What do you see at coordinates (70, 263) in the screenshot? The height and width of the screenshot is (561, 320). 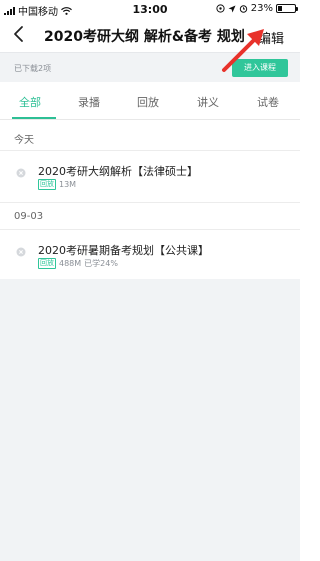 I see `item-size: 488M` at bounding box center [70, 263].